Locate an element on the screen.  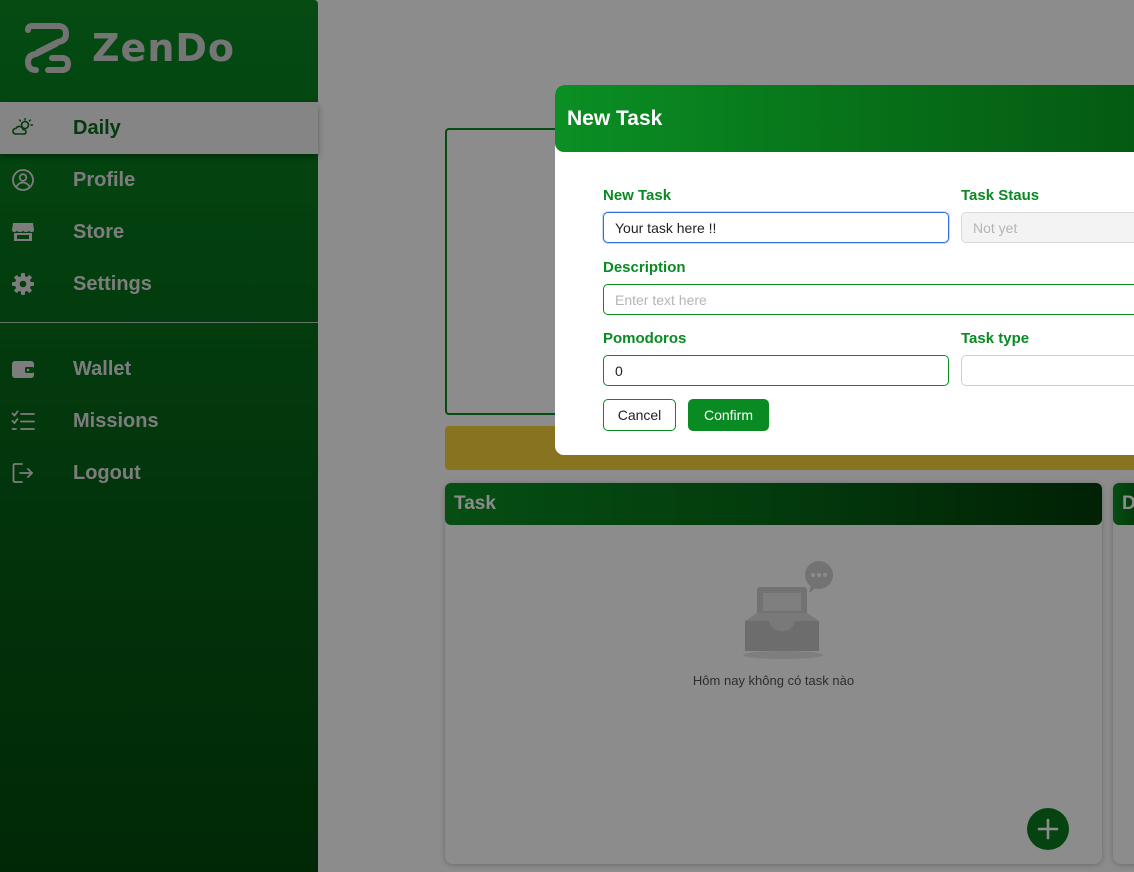
modal-header: New Task is located at coordinates (844, 118).